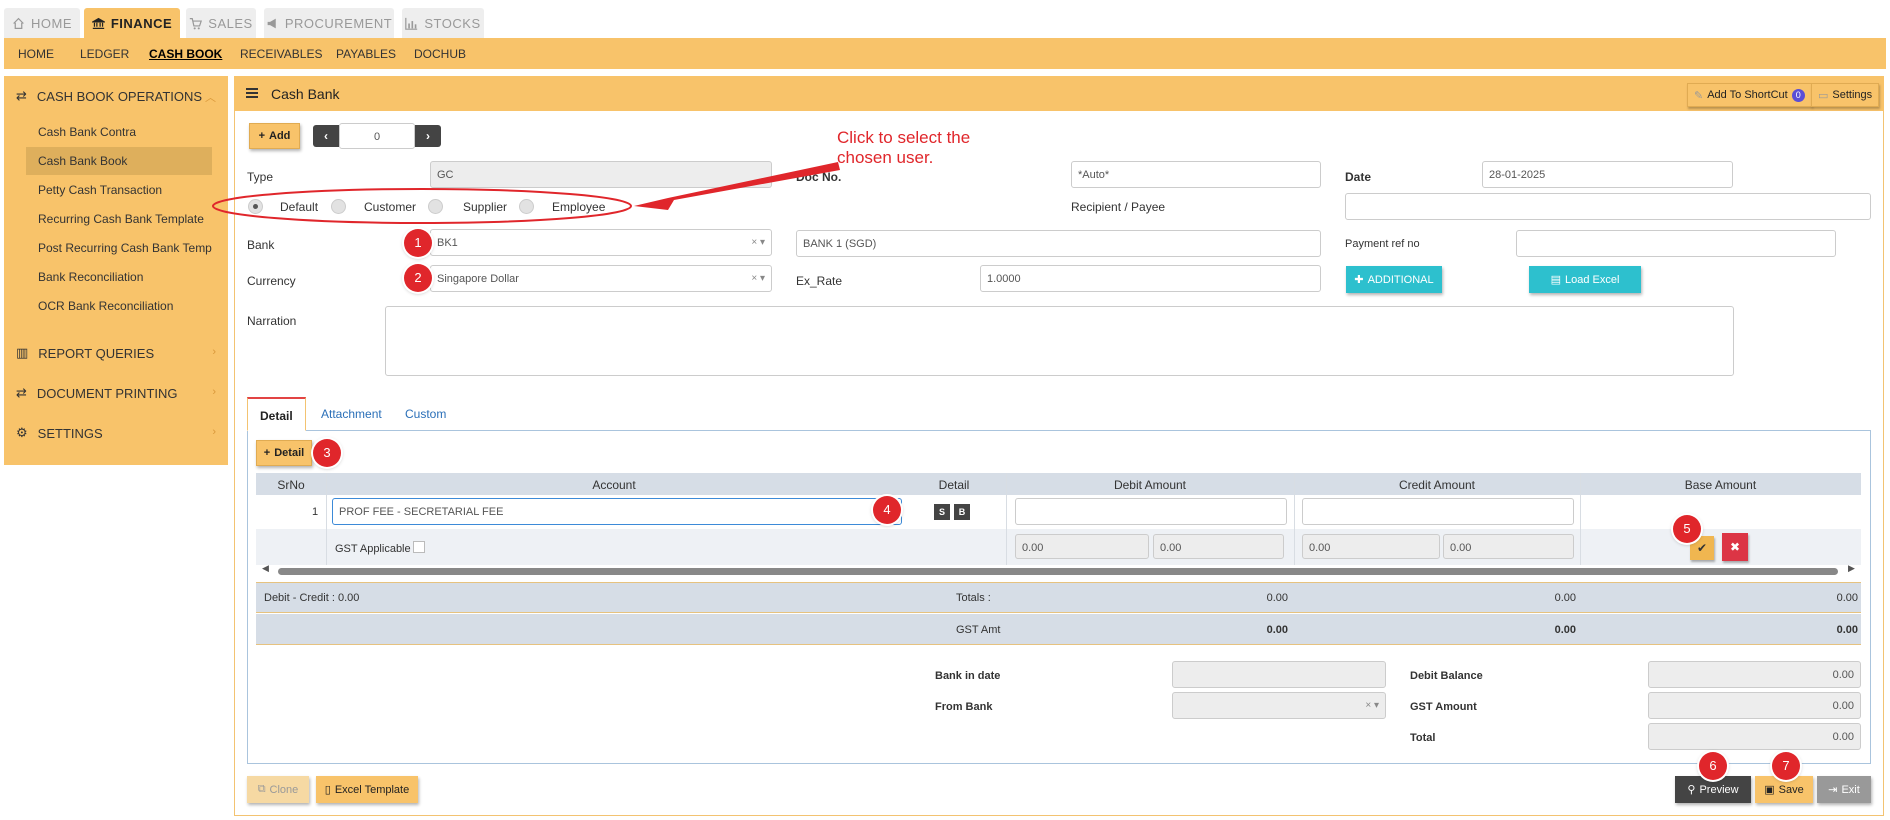 The width and height of the screenshot is (1890, 820). I want to click on scrollbar-thumb, so click(1058, 571).